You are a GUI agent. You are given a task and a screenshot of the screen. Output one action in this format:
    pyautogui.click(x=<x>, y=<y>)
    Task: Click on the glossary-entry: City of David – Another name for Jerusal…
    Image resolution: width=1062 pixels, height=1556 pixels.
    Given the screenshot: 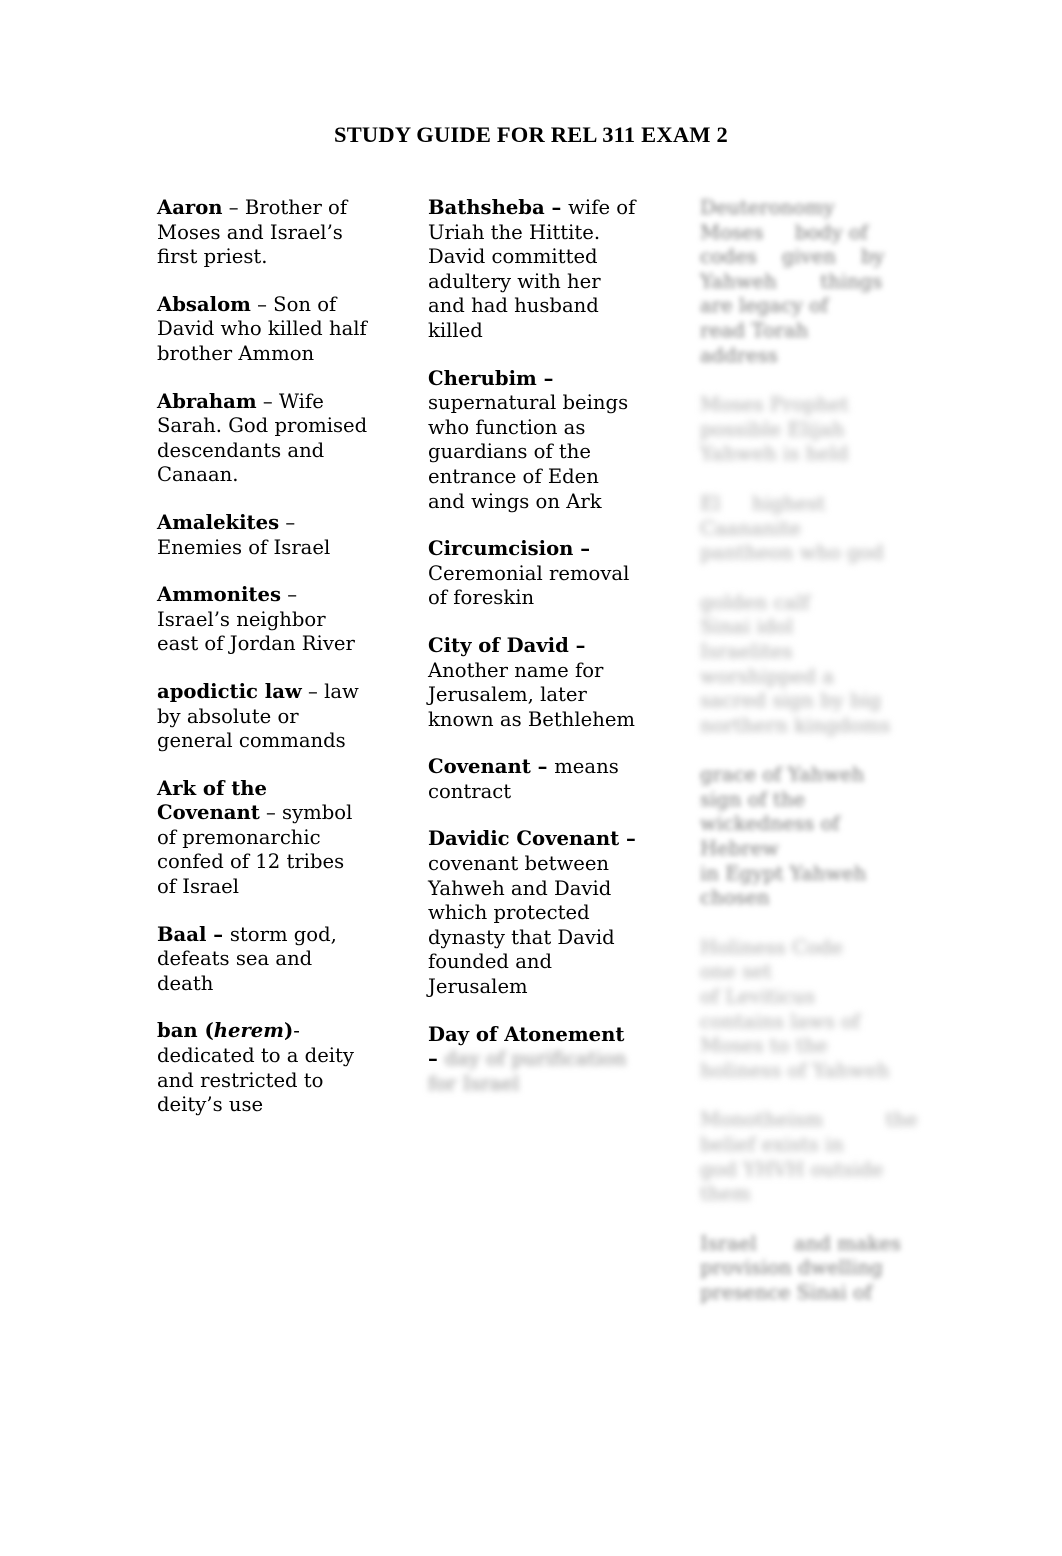 What is the action you would take?
    pyautogui.click(x=534, y=683)
    